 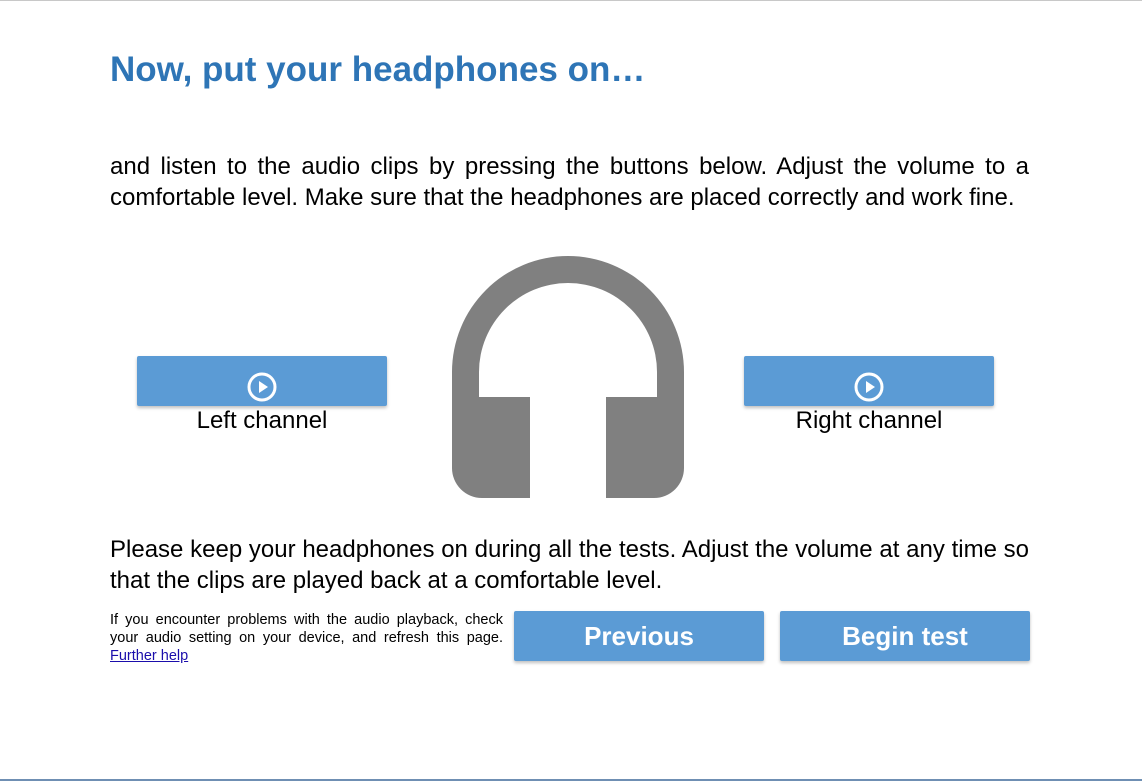 I want to click on left-channel-label: Left channel, so click(x=262, y=420).